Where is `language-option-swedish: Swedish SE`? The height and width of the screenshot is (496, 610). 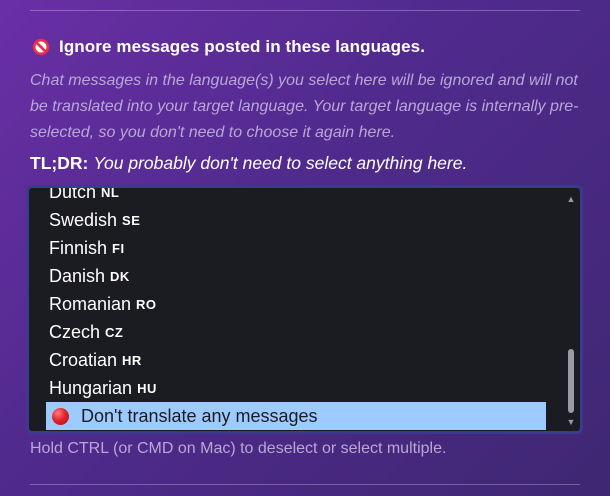 language-option-swedish: Swedish SE is located at coordinates (296, 220).